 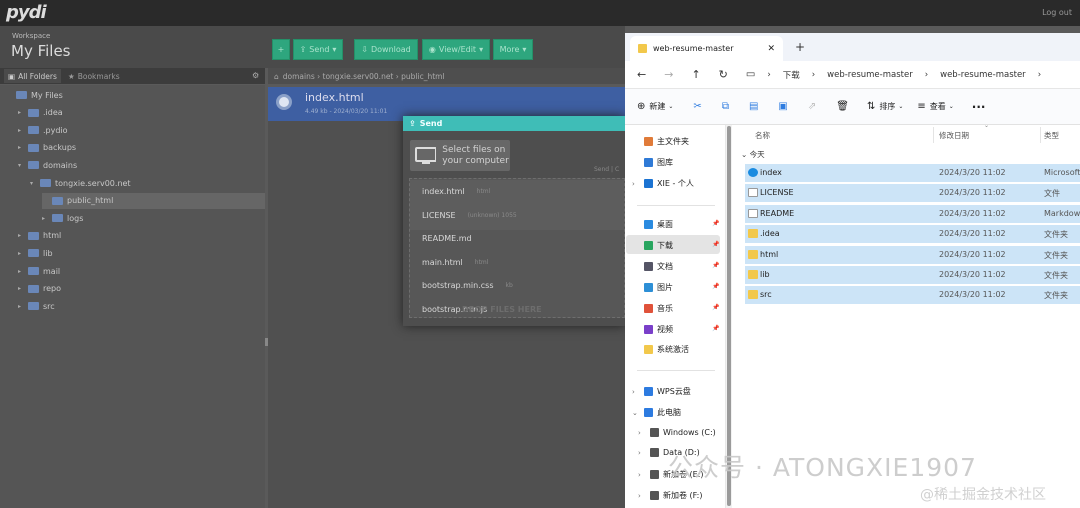 I want to click on queue-item: main.html html, so click(x=455, y=262).